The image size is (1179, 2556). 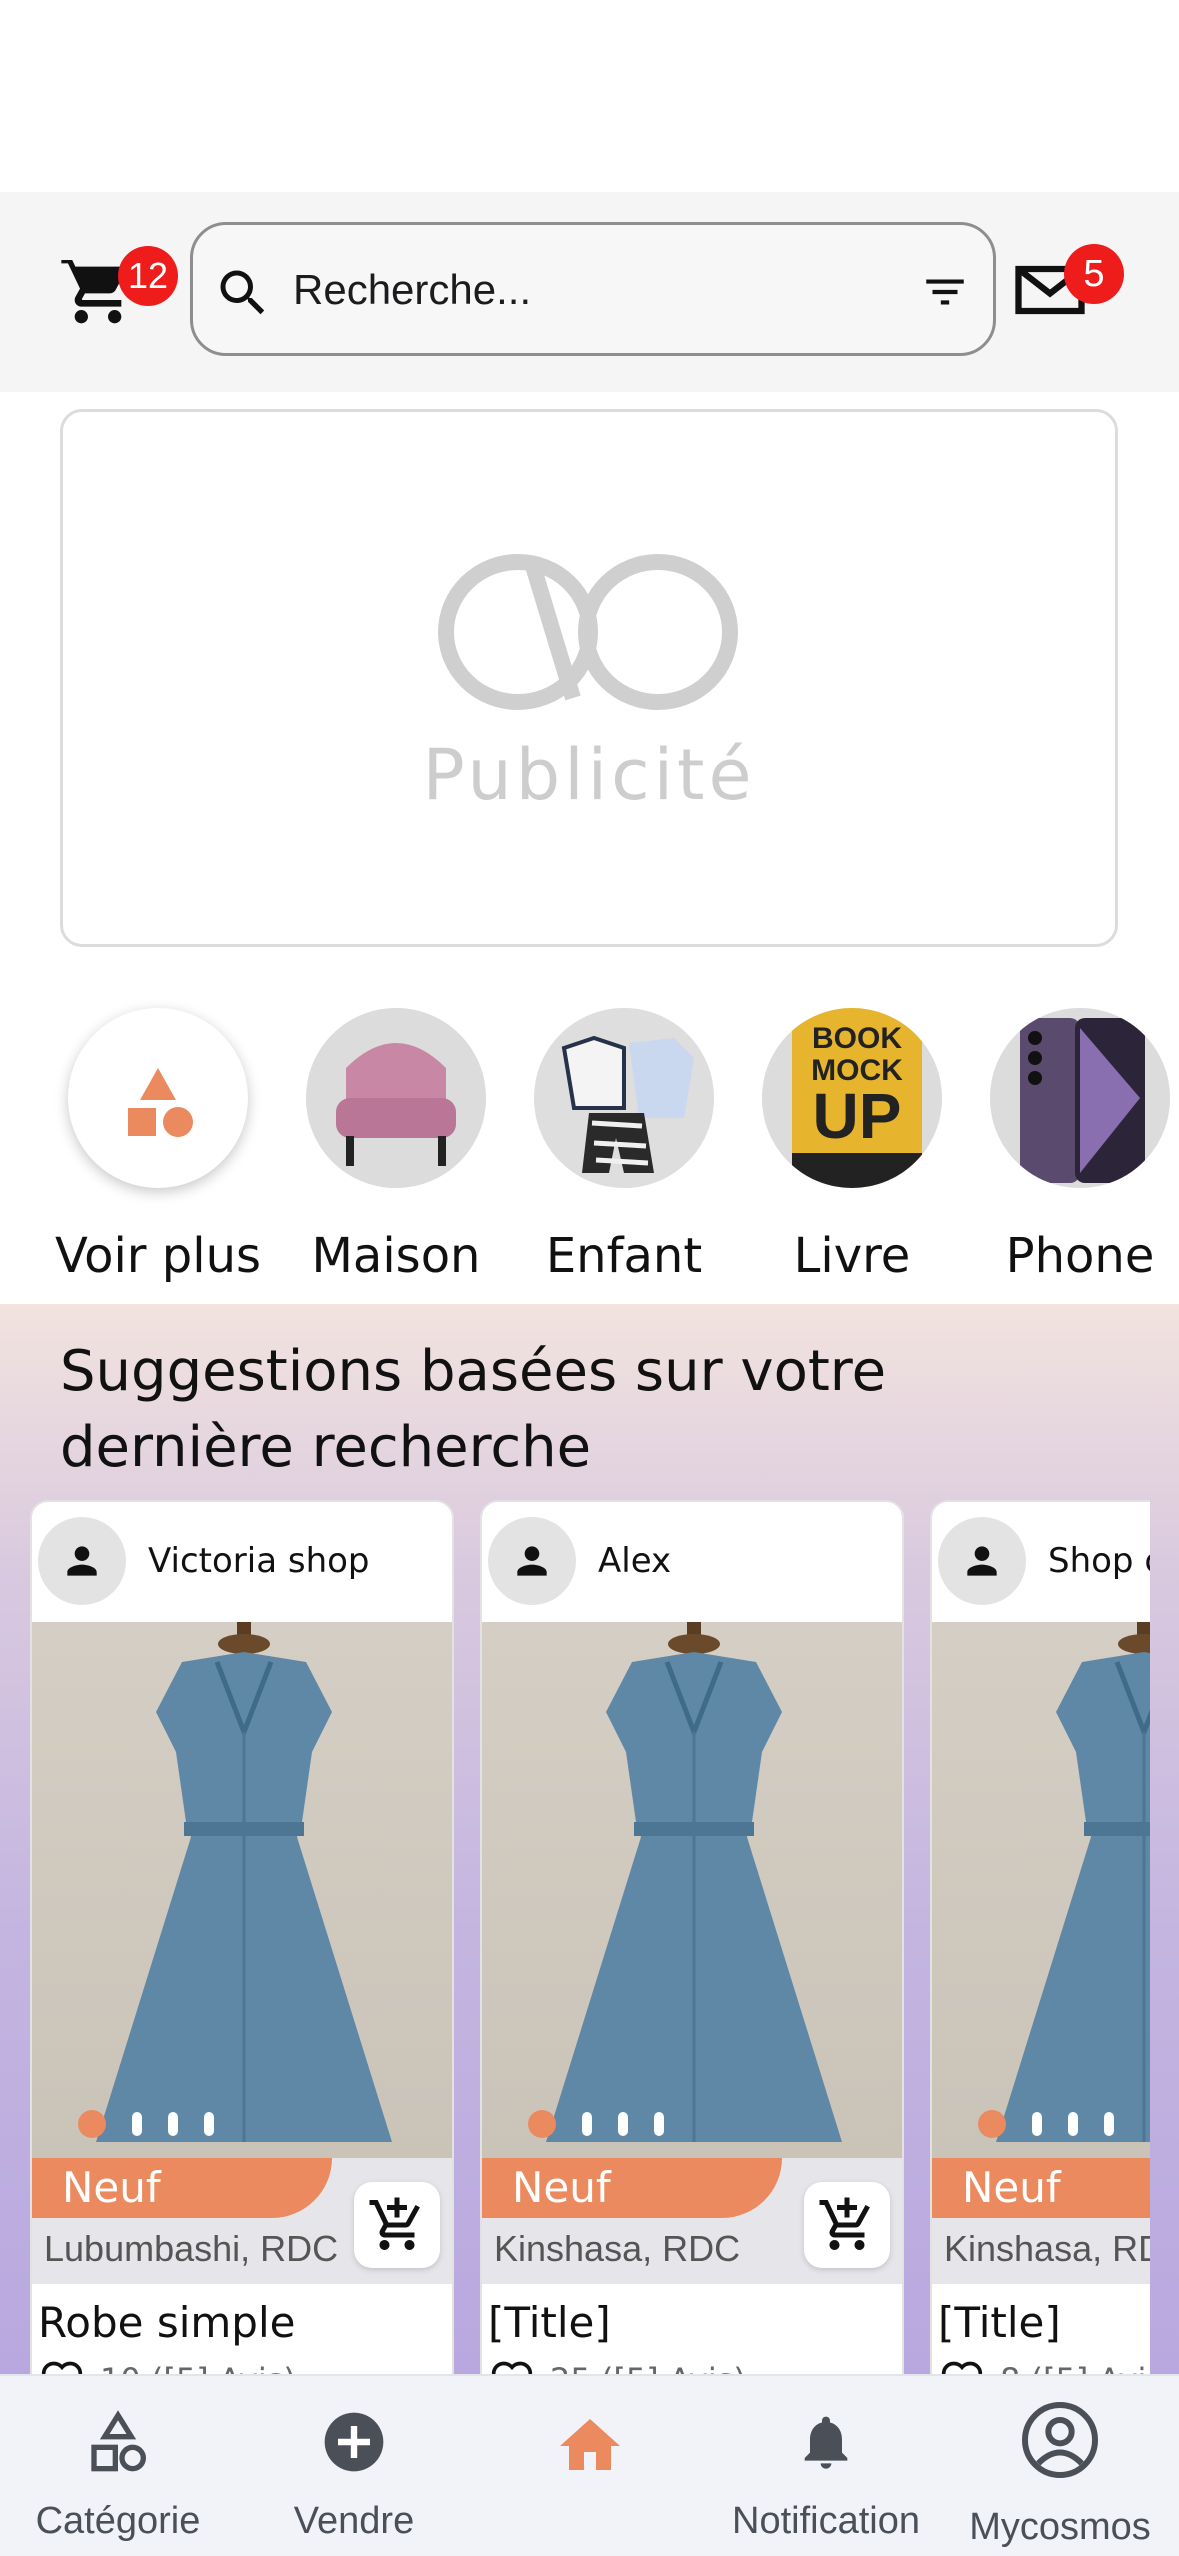 What do you see at coordinates (396, 1098) in the screenshot?
I see `armchair-image` at bounding box center [396, 1098].